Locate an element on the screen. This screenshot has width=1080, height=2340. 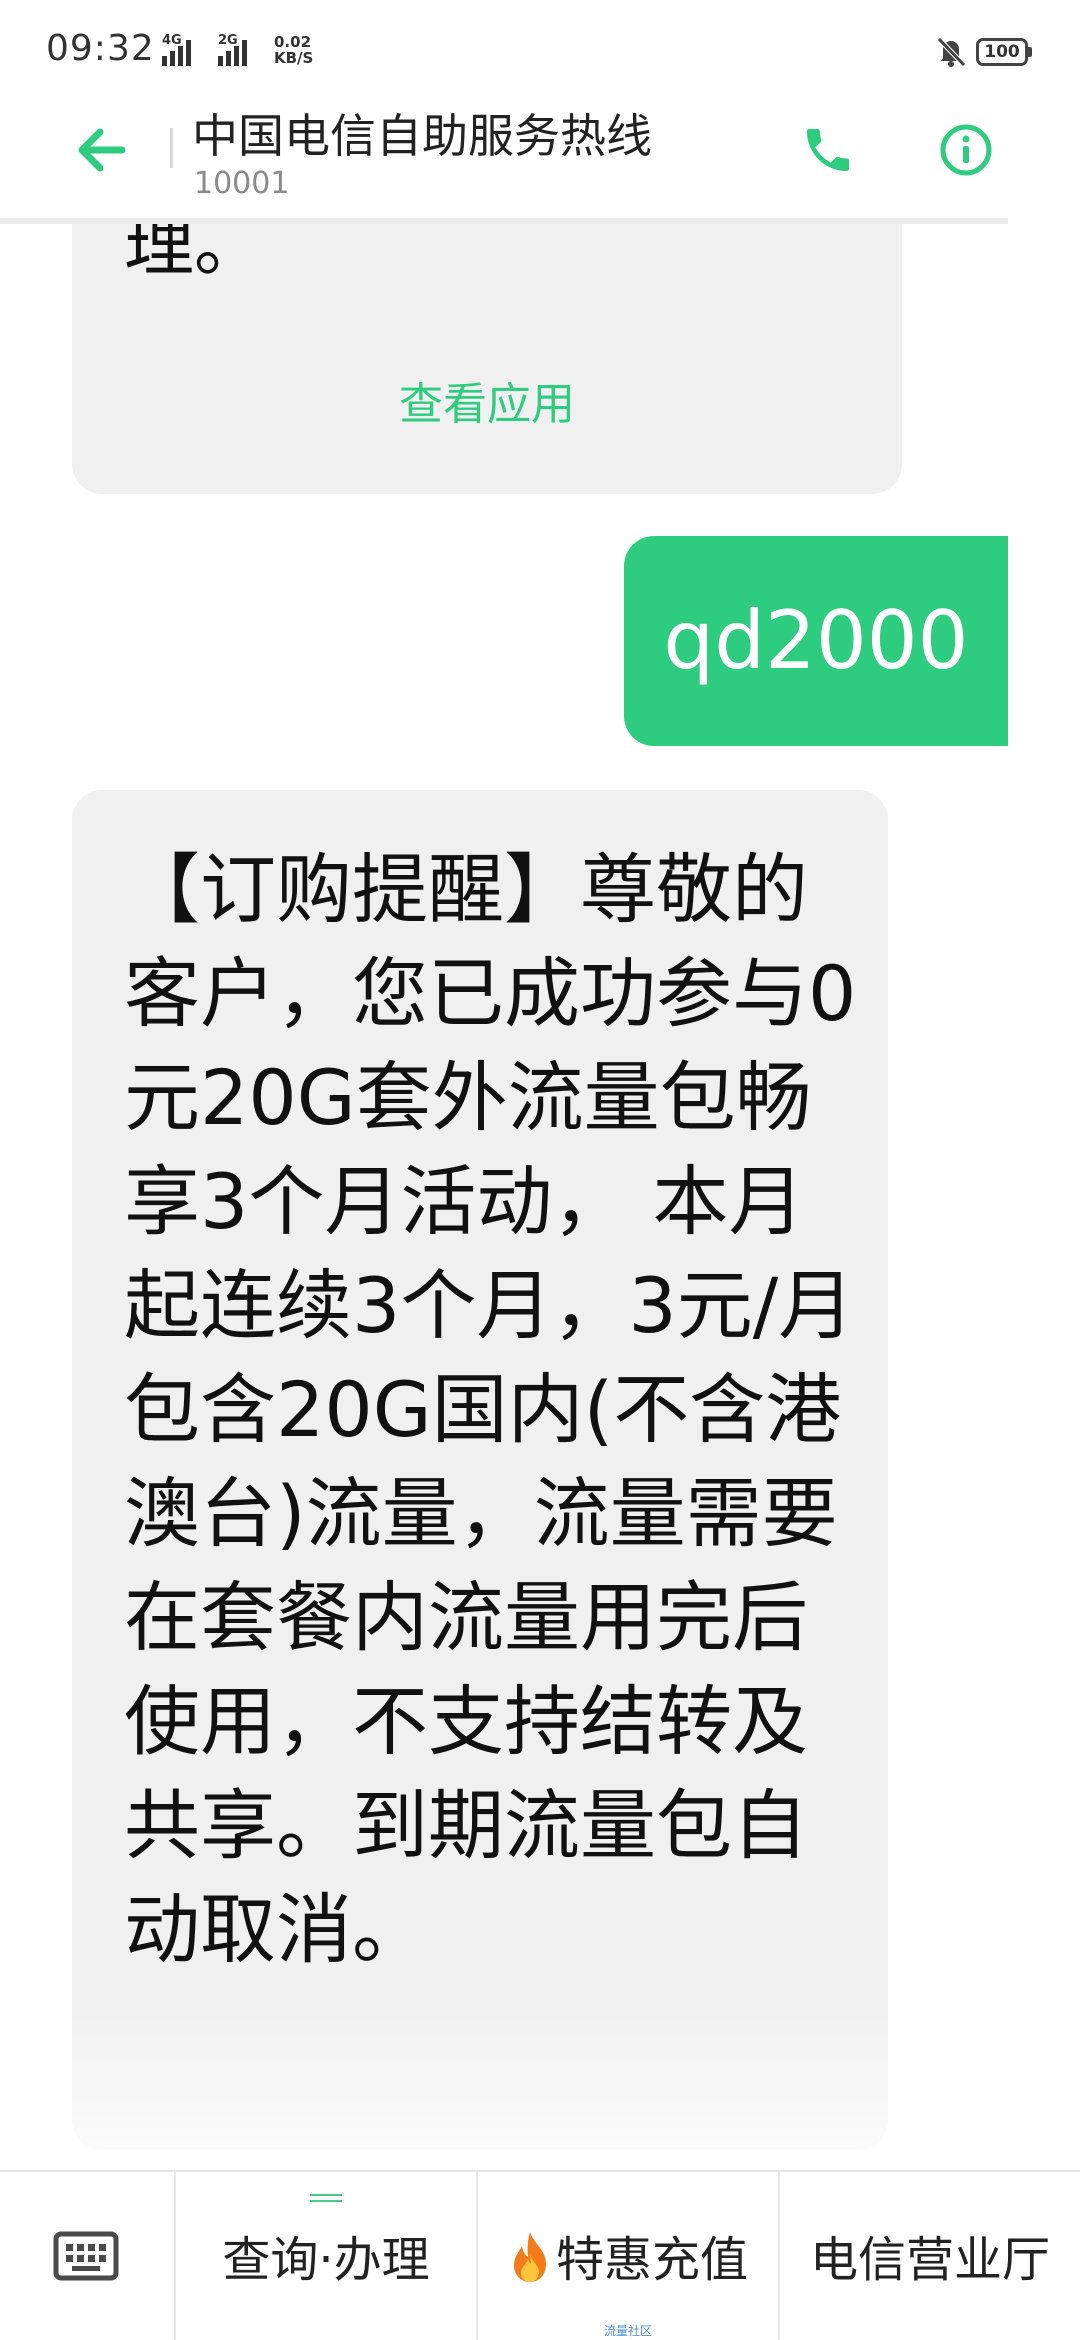
keyboard-toggle-button is located at coordinates (86, 2256).